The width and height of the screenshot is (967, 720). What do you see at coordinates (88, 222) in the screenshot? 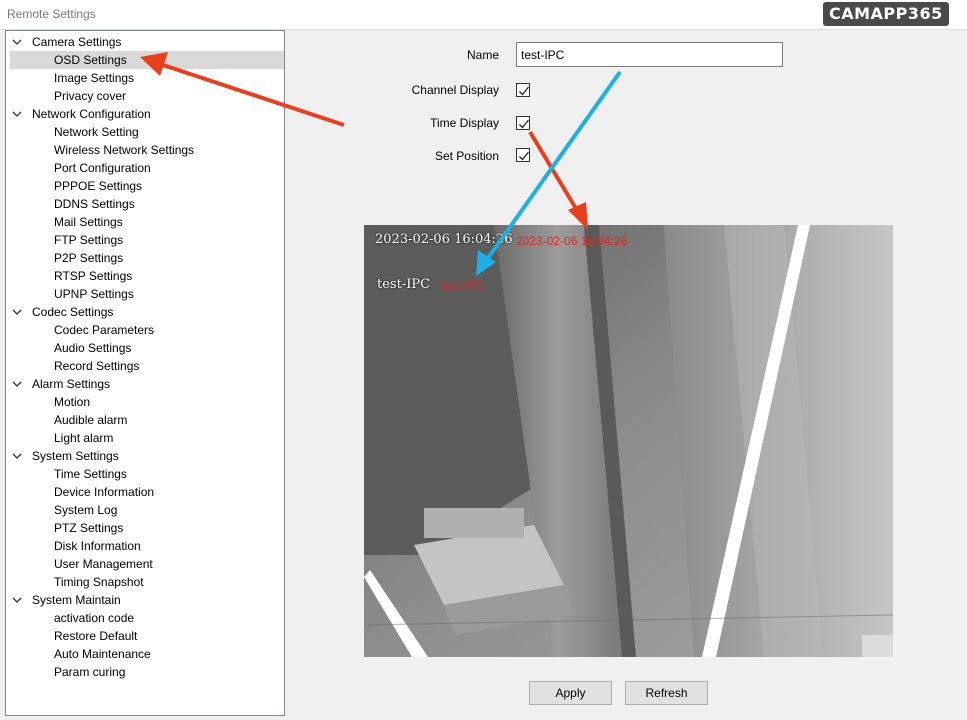
I see `tree-item: Mail Settings` at bounding box center [88, 222].